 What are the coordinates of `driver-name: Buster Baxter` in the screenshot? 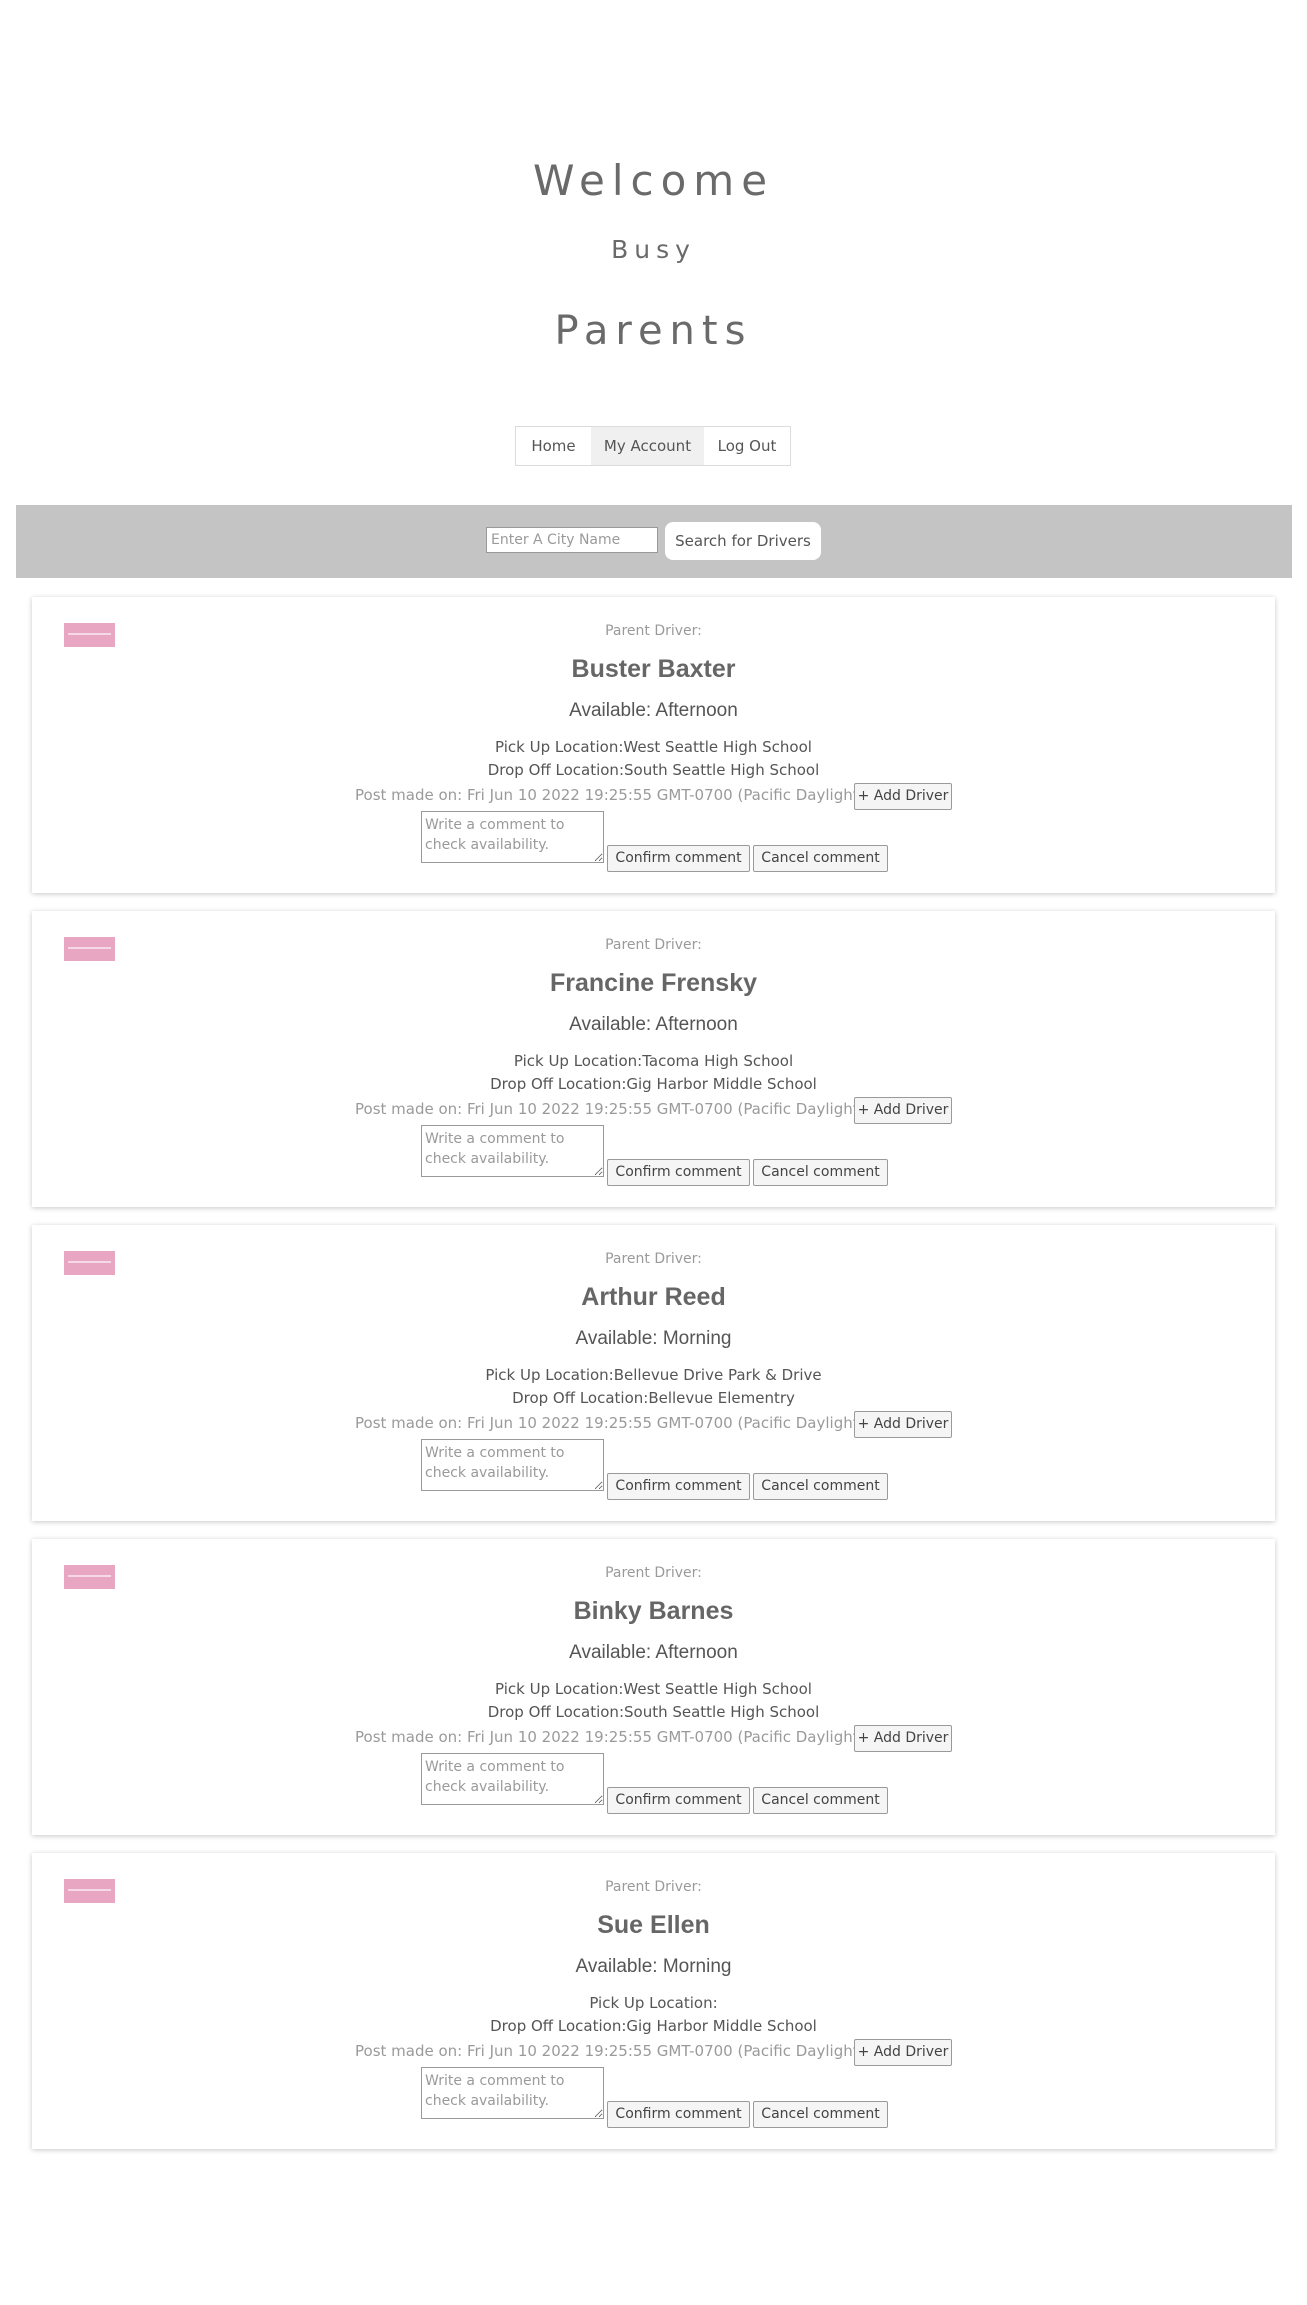 It's located at (653, 669).